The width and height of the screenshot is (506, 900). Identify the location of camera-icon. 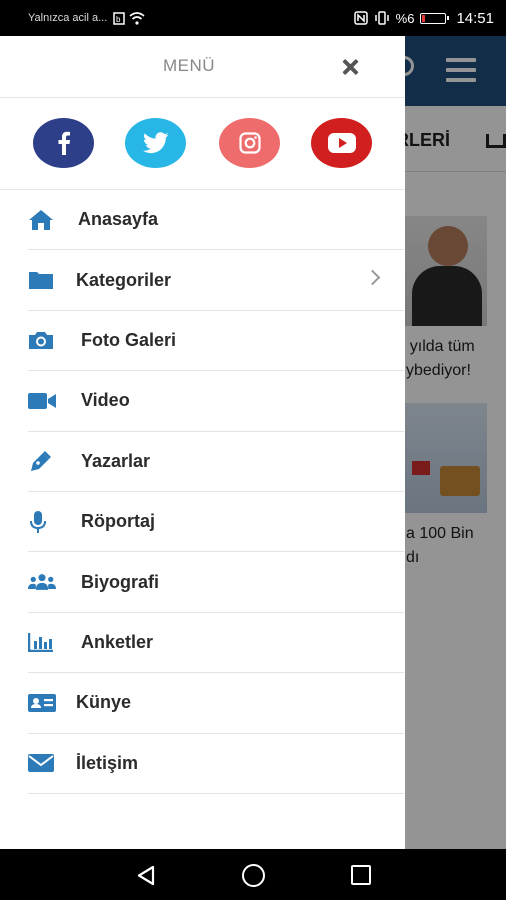
(41, 341).